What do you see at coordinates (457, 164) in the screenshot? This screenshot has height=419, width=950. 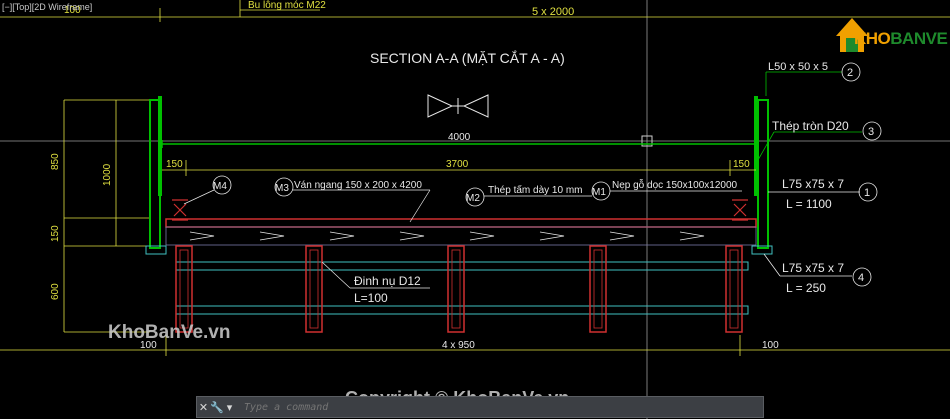 I see `dim-3700: 3700` at bounding box center [457, 164].